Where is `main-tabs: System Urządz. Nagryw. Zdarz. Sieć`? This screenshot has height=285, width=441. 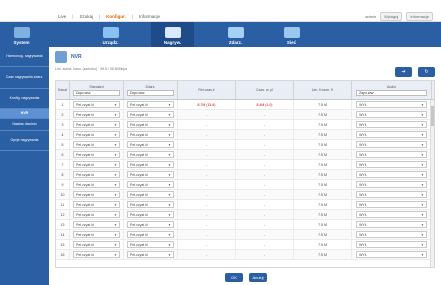 main-tabs: System Urządz. Nagryw. Zdarz. Sieć is located at coordinates (220, 34).